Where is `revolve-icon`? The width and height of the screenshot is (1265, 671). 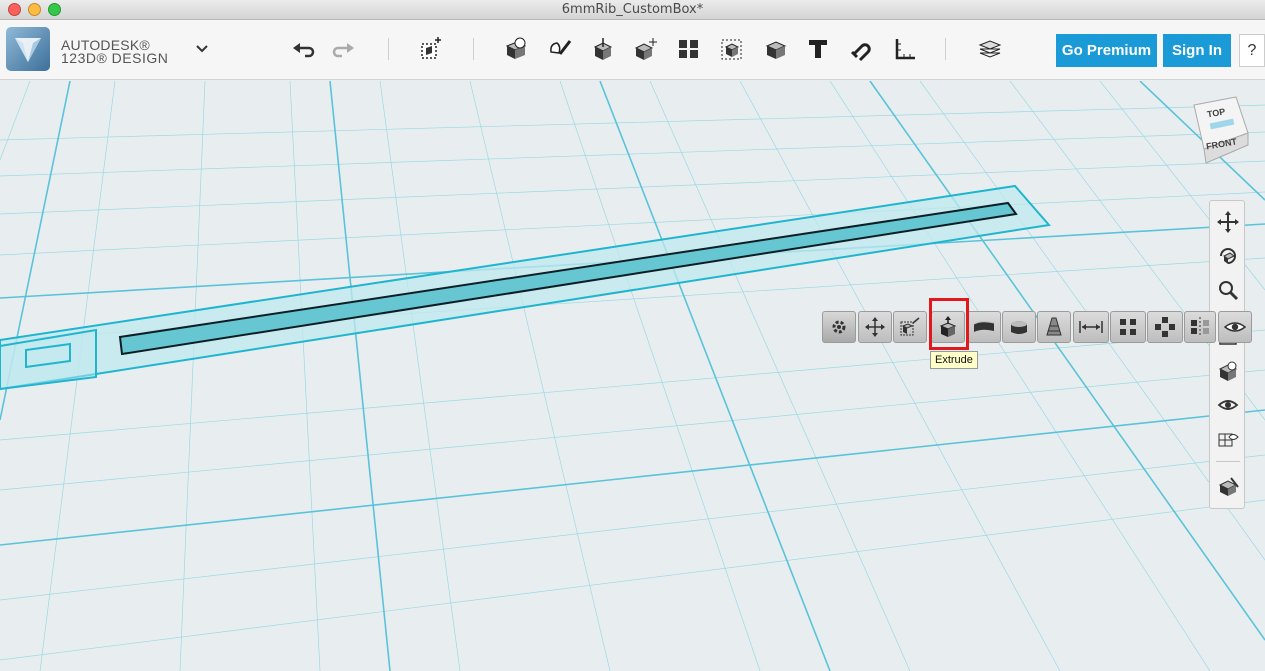
revolve-icon is located at coordinates (1019, 327).